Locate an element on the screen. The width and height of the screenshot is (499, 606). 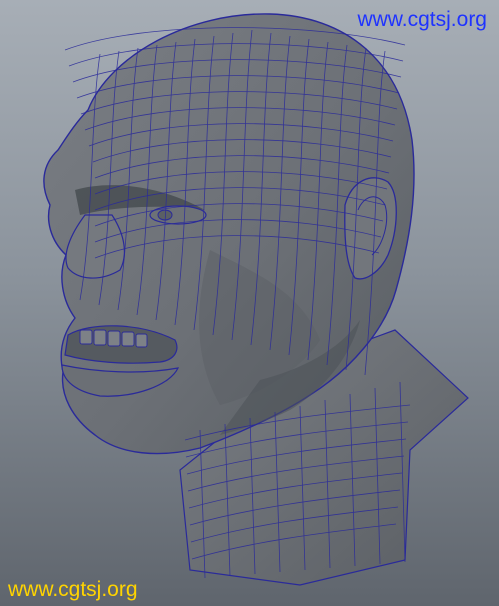
watermark-bottom: www.cgtsj.org is located at coordinates (73, 589).